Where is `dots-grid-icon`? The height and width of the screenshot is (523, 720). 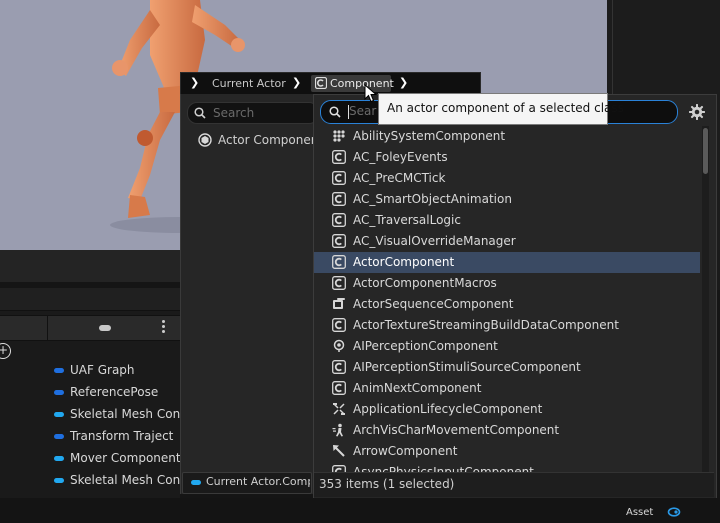 dots-grid-icon is located at coordinates (339, 135).